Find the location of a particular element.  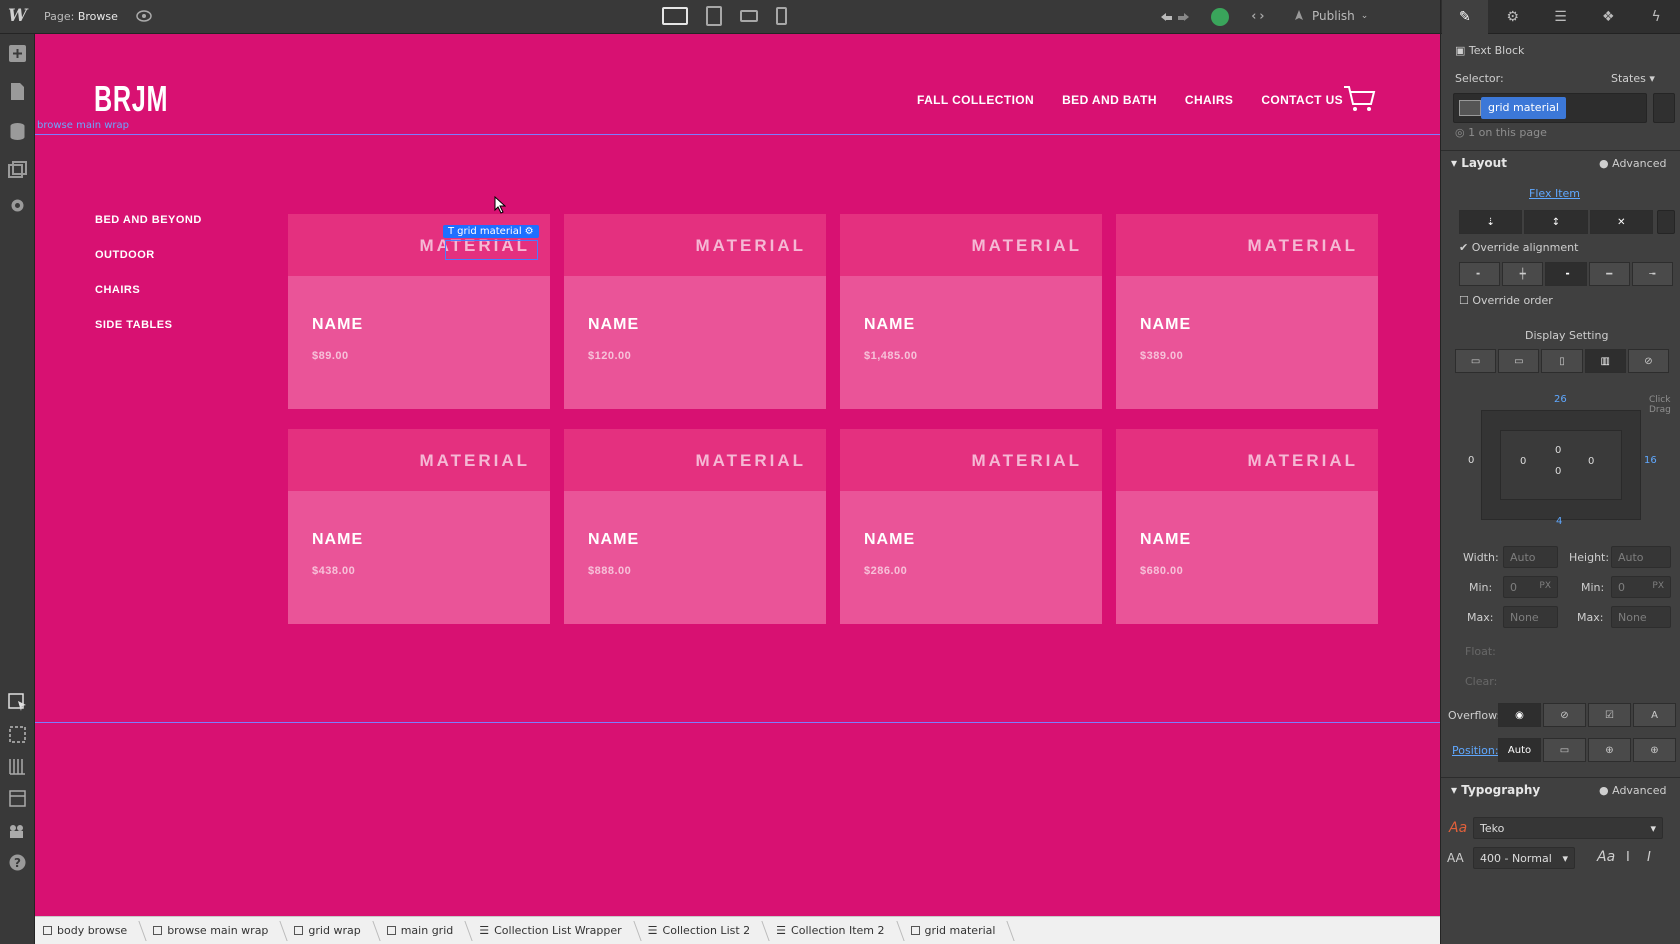

breadcrumb-item: grid wrap is located at coordinates (332, 930).